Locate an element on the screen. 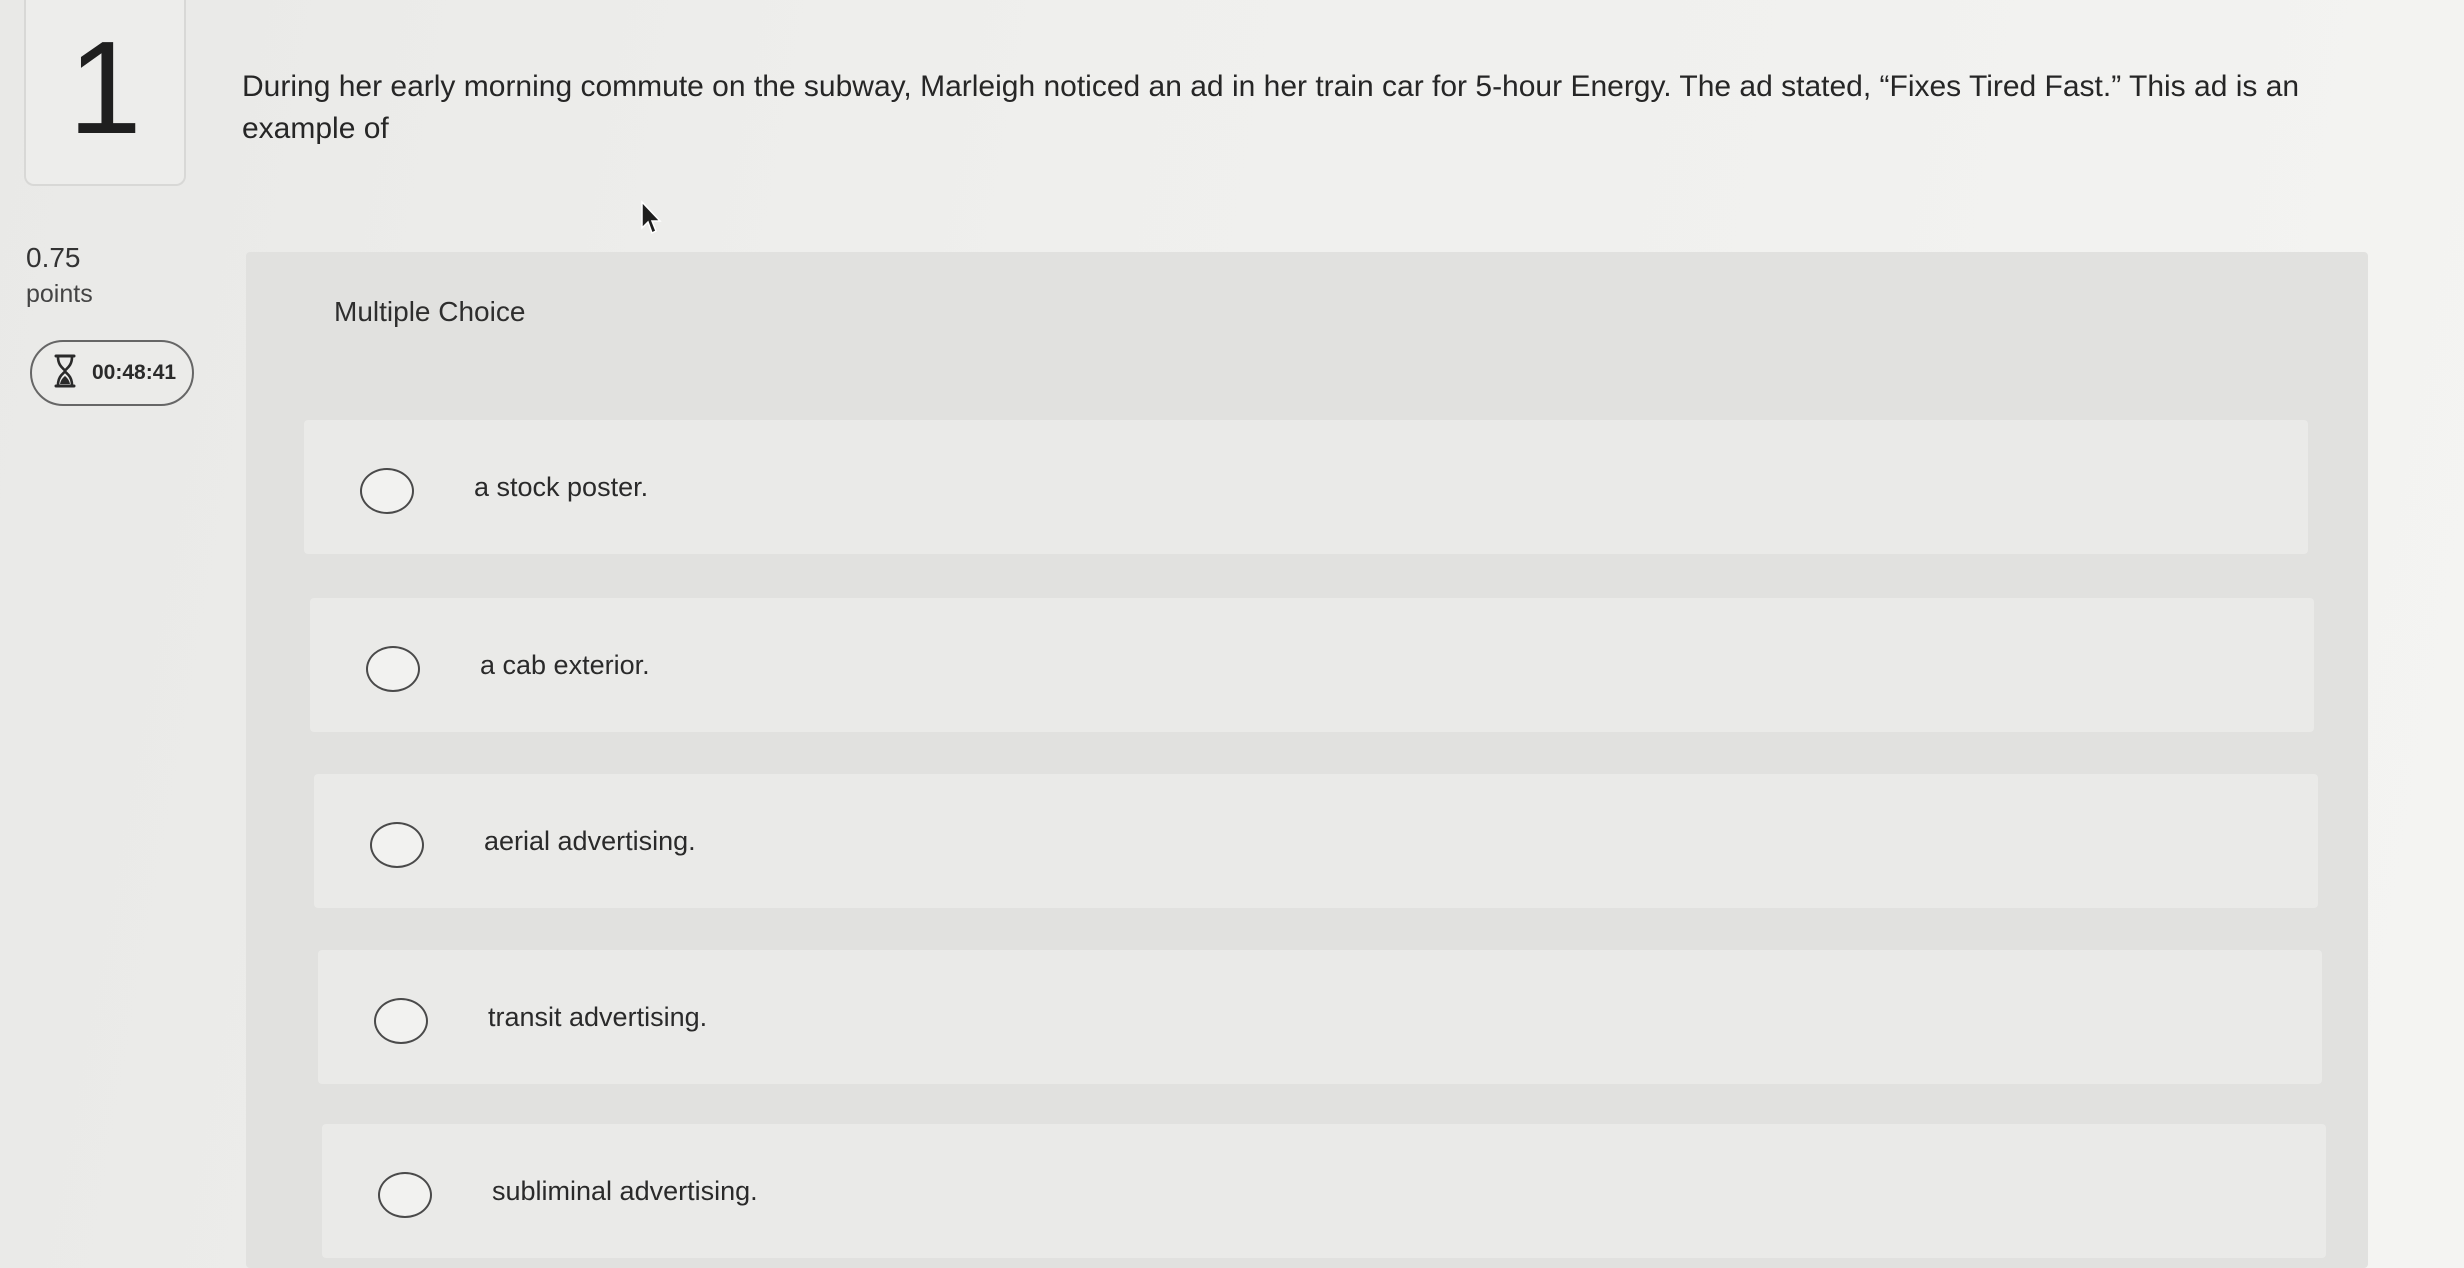  option-label: a stock poster. is located at coordinates (561, 487).